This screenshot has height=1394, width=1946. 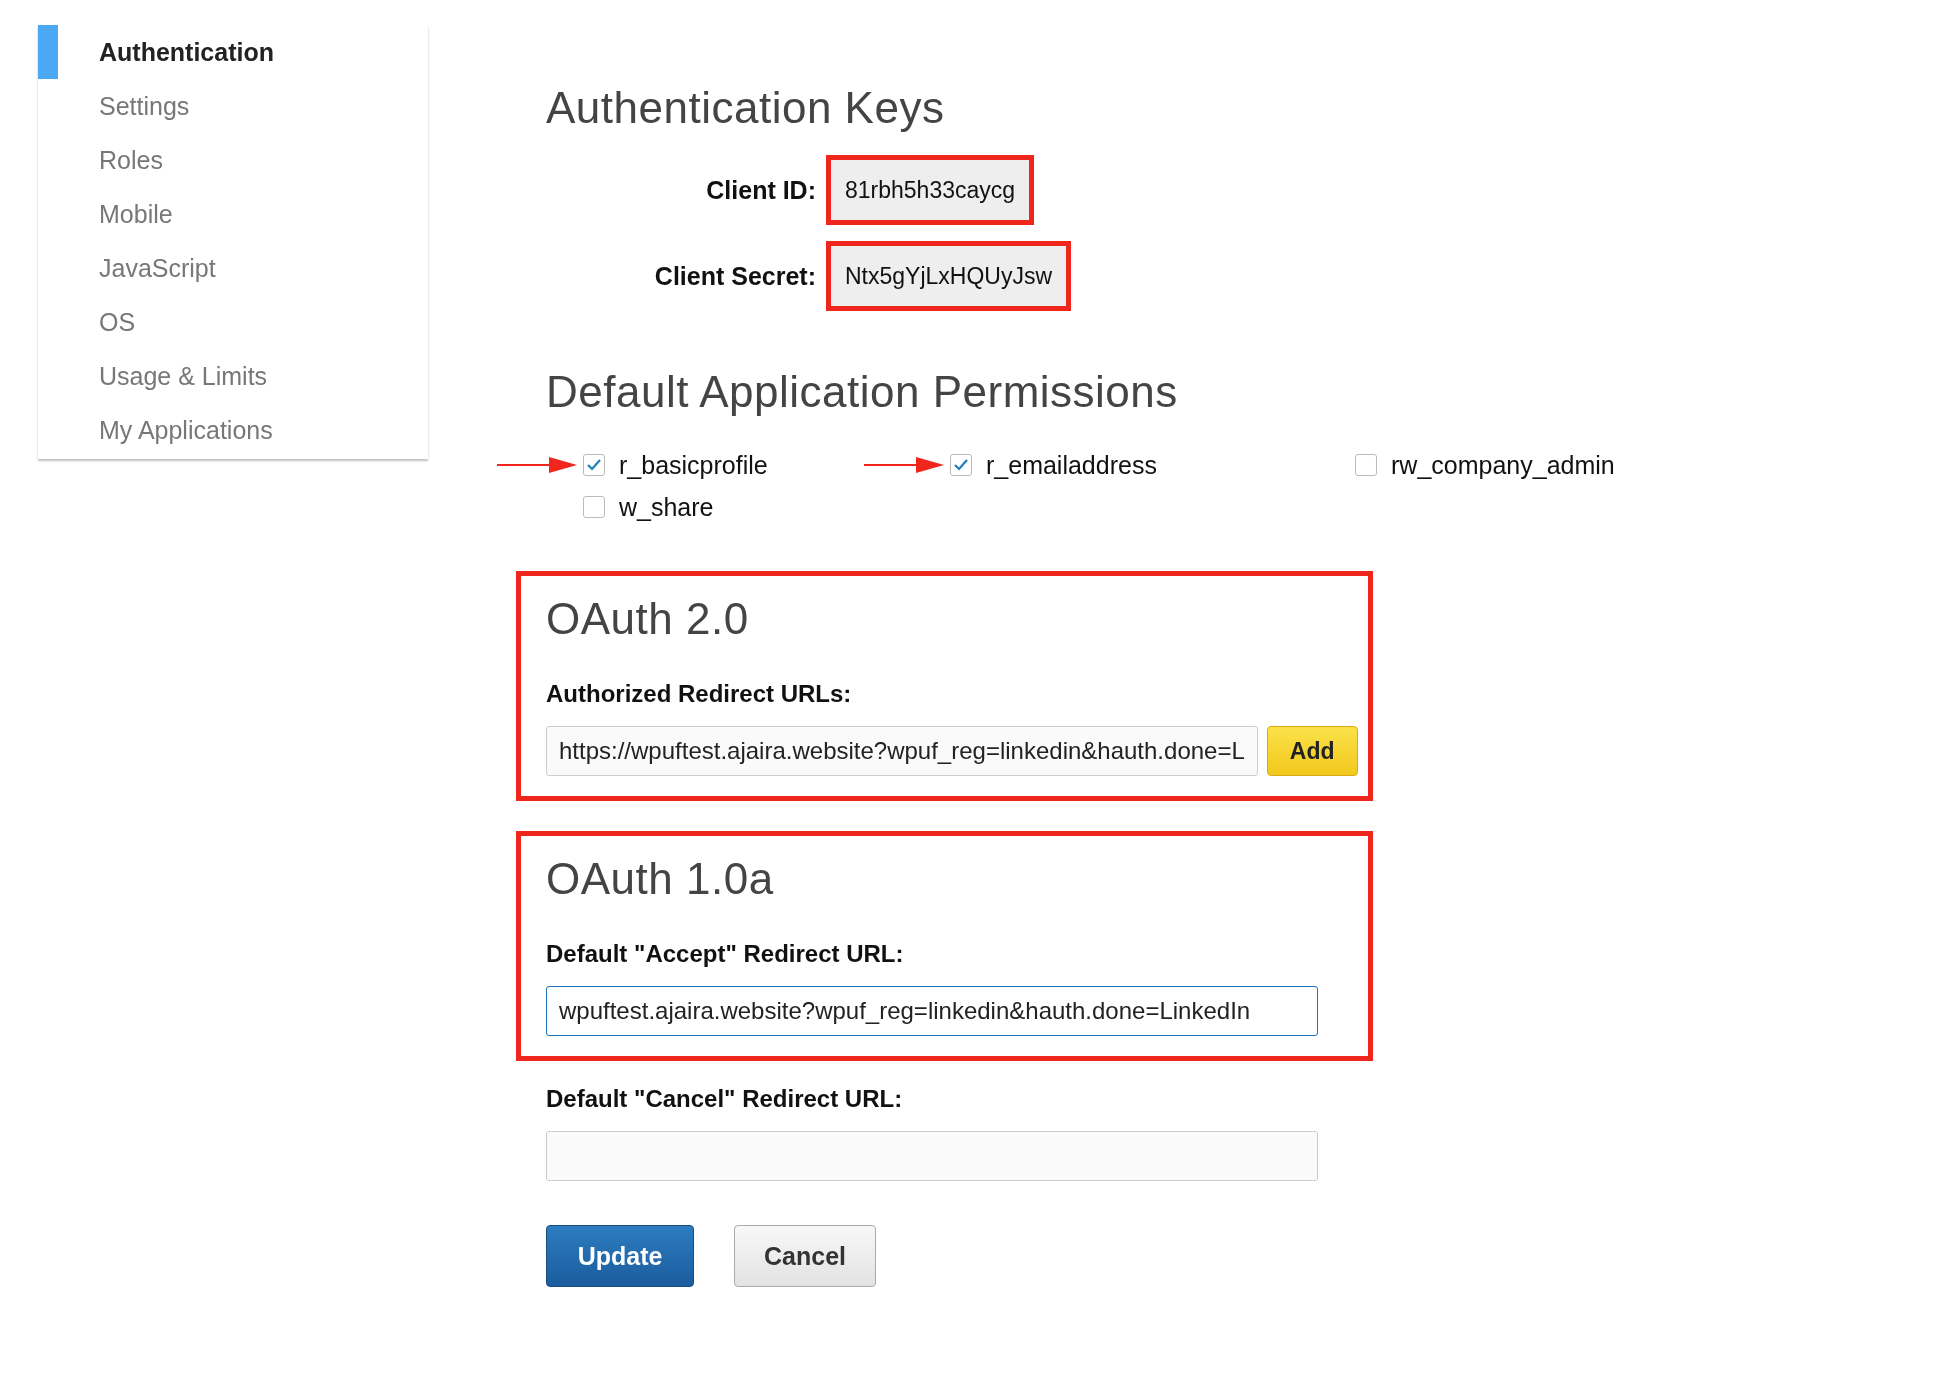 I want to click on section-heading: OAuth 2.0, so click(x=648, y=619).